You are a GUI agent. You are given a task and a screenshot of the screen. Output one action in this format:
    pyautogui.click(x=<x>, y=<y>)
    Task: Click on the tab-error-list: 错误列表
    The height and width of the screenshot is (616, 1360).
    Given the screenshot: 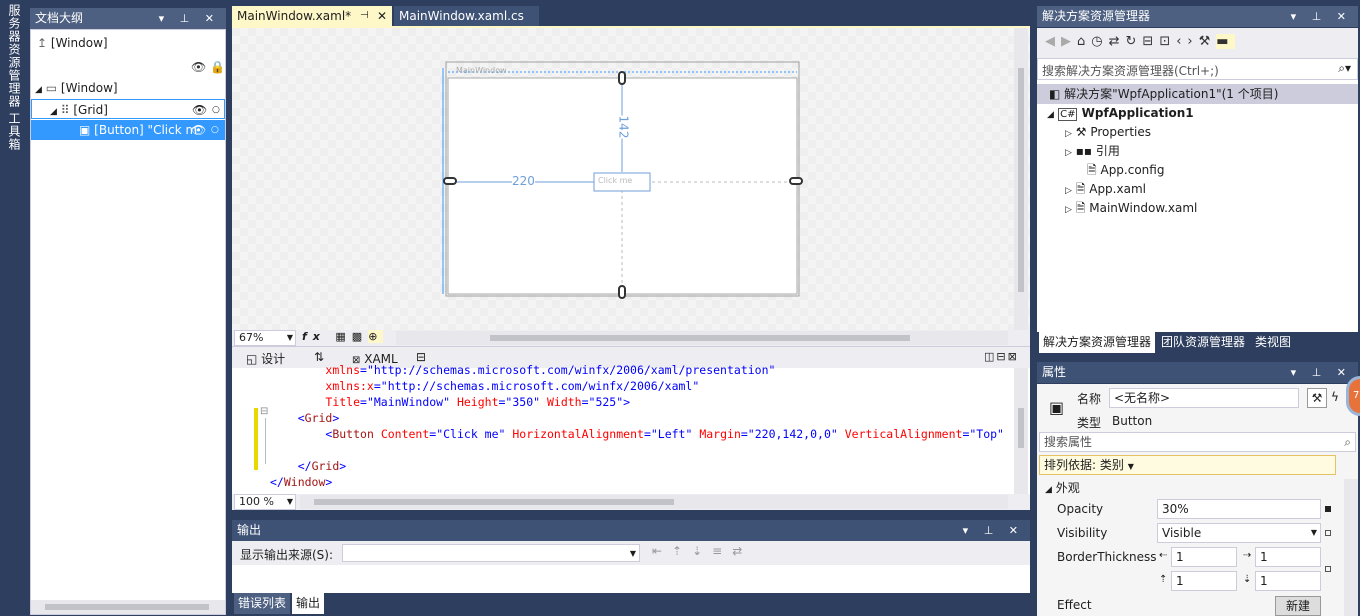 What is the action you would take?
    pyautogui.click(x=262, y=603)
    